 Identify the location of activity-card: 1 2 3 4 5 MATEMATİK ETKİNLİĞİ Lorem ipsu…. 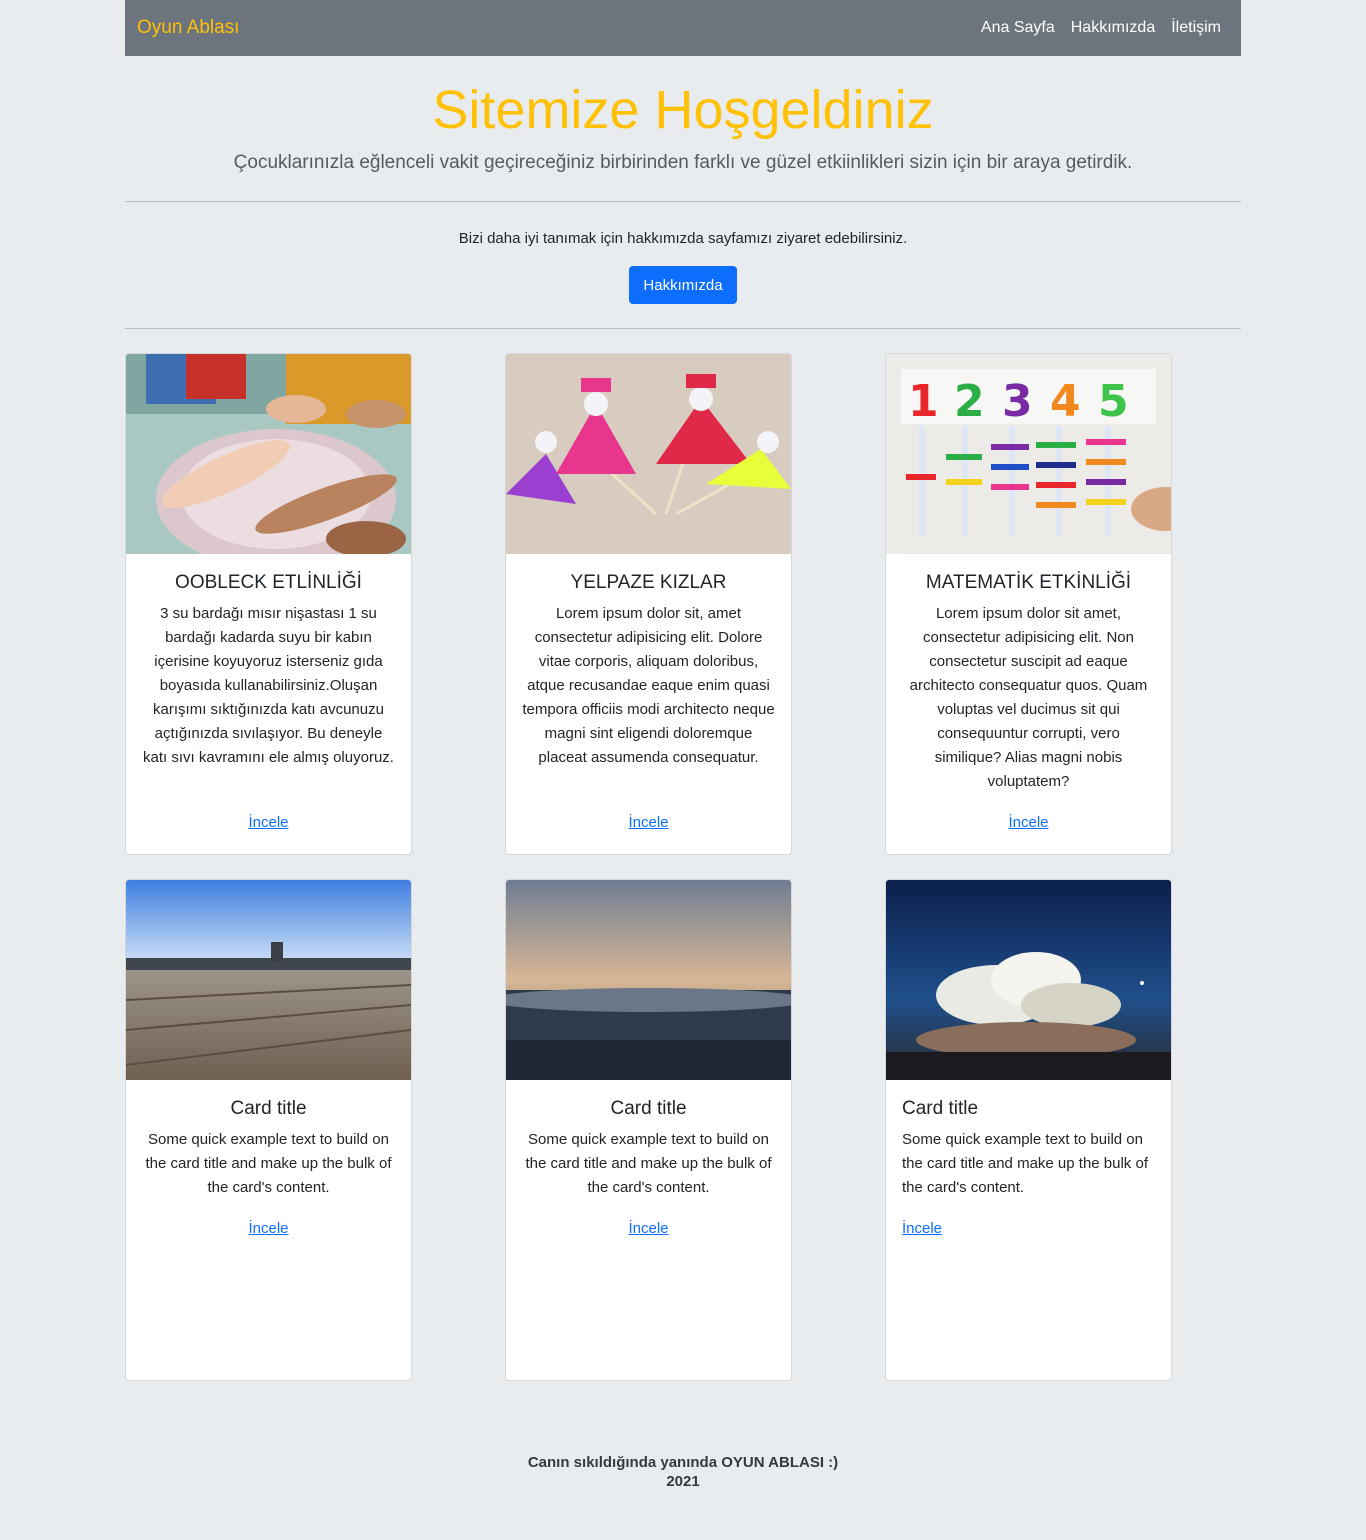
(1028, 604).